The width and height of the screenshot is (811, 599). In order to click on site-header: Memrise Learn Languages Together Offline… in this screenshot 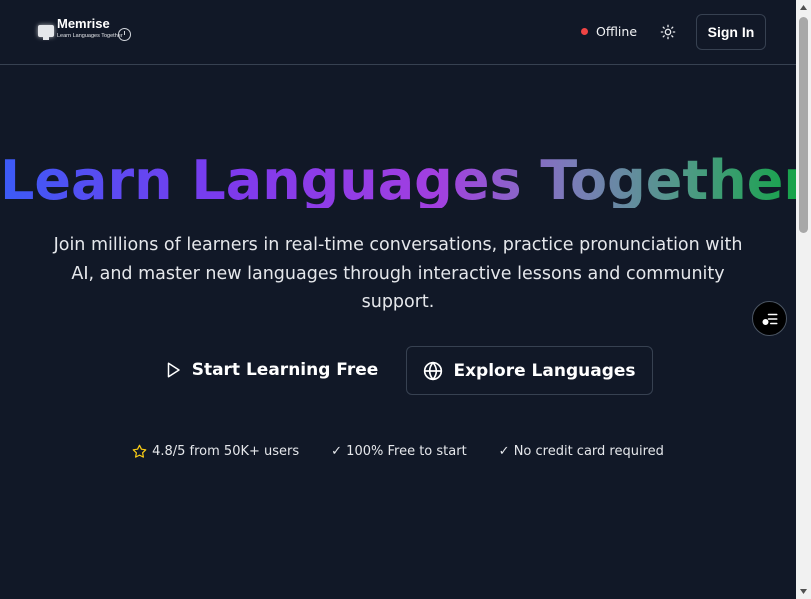, I will do `click(398, 32)`.